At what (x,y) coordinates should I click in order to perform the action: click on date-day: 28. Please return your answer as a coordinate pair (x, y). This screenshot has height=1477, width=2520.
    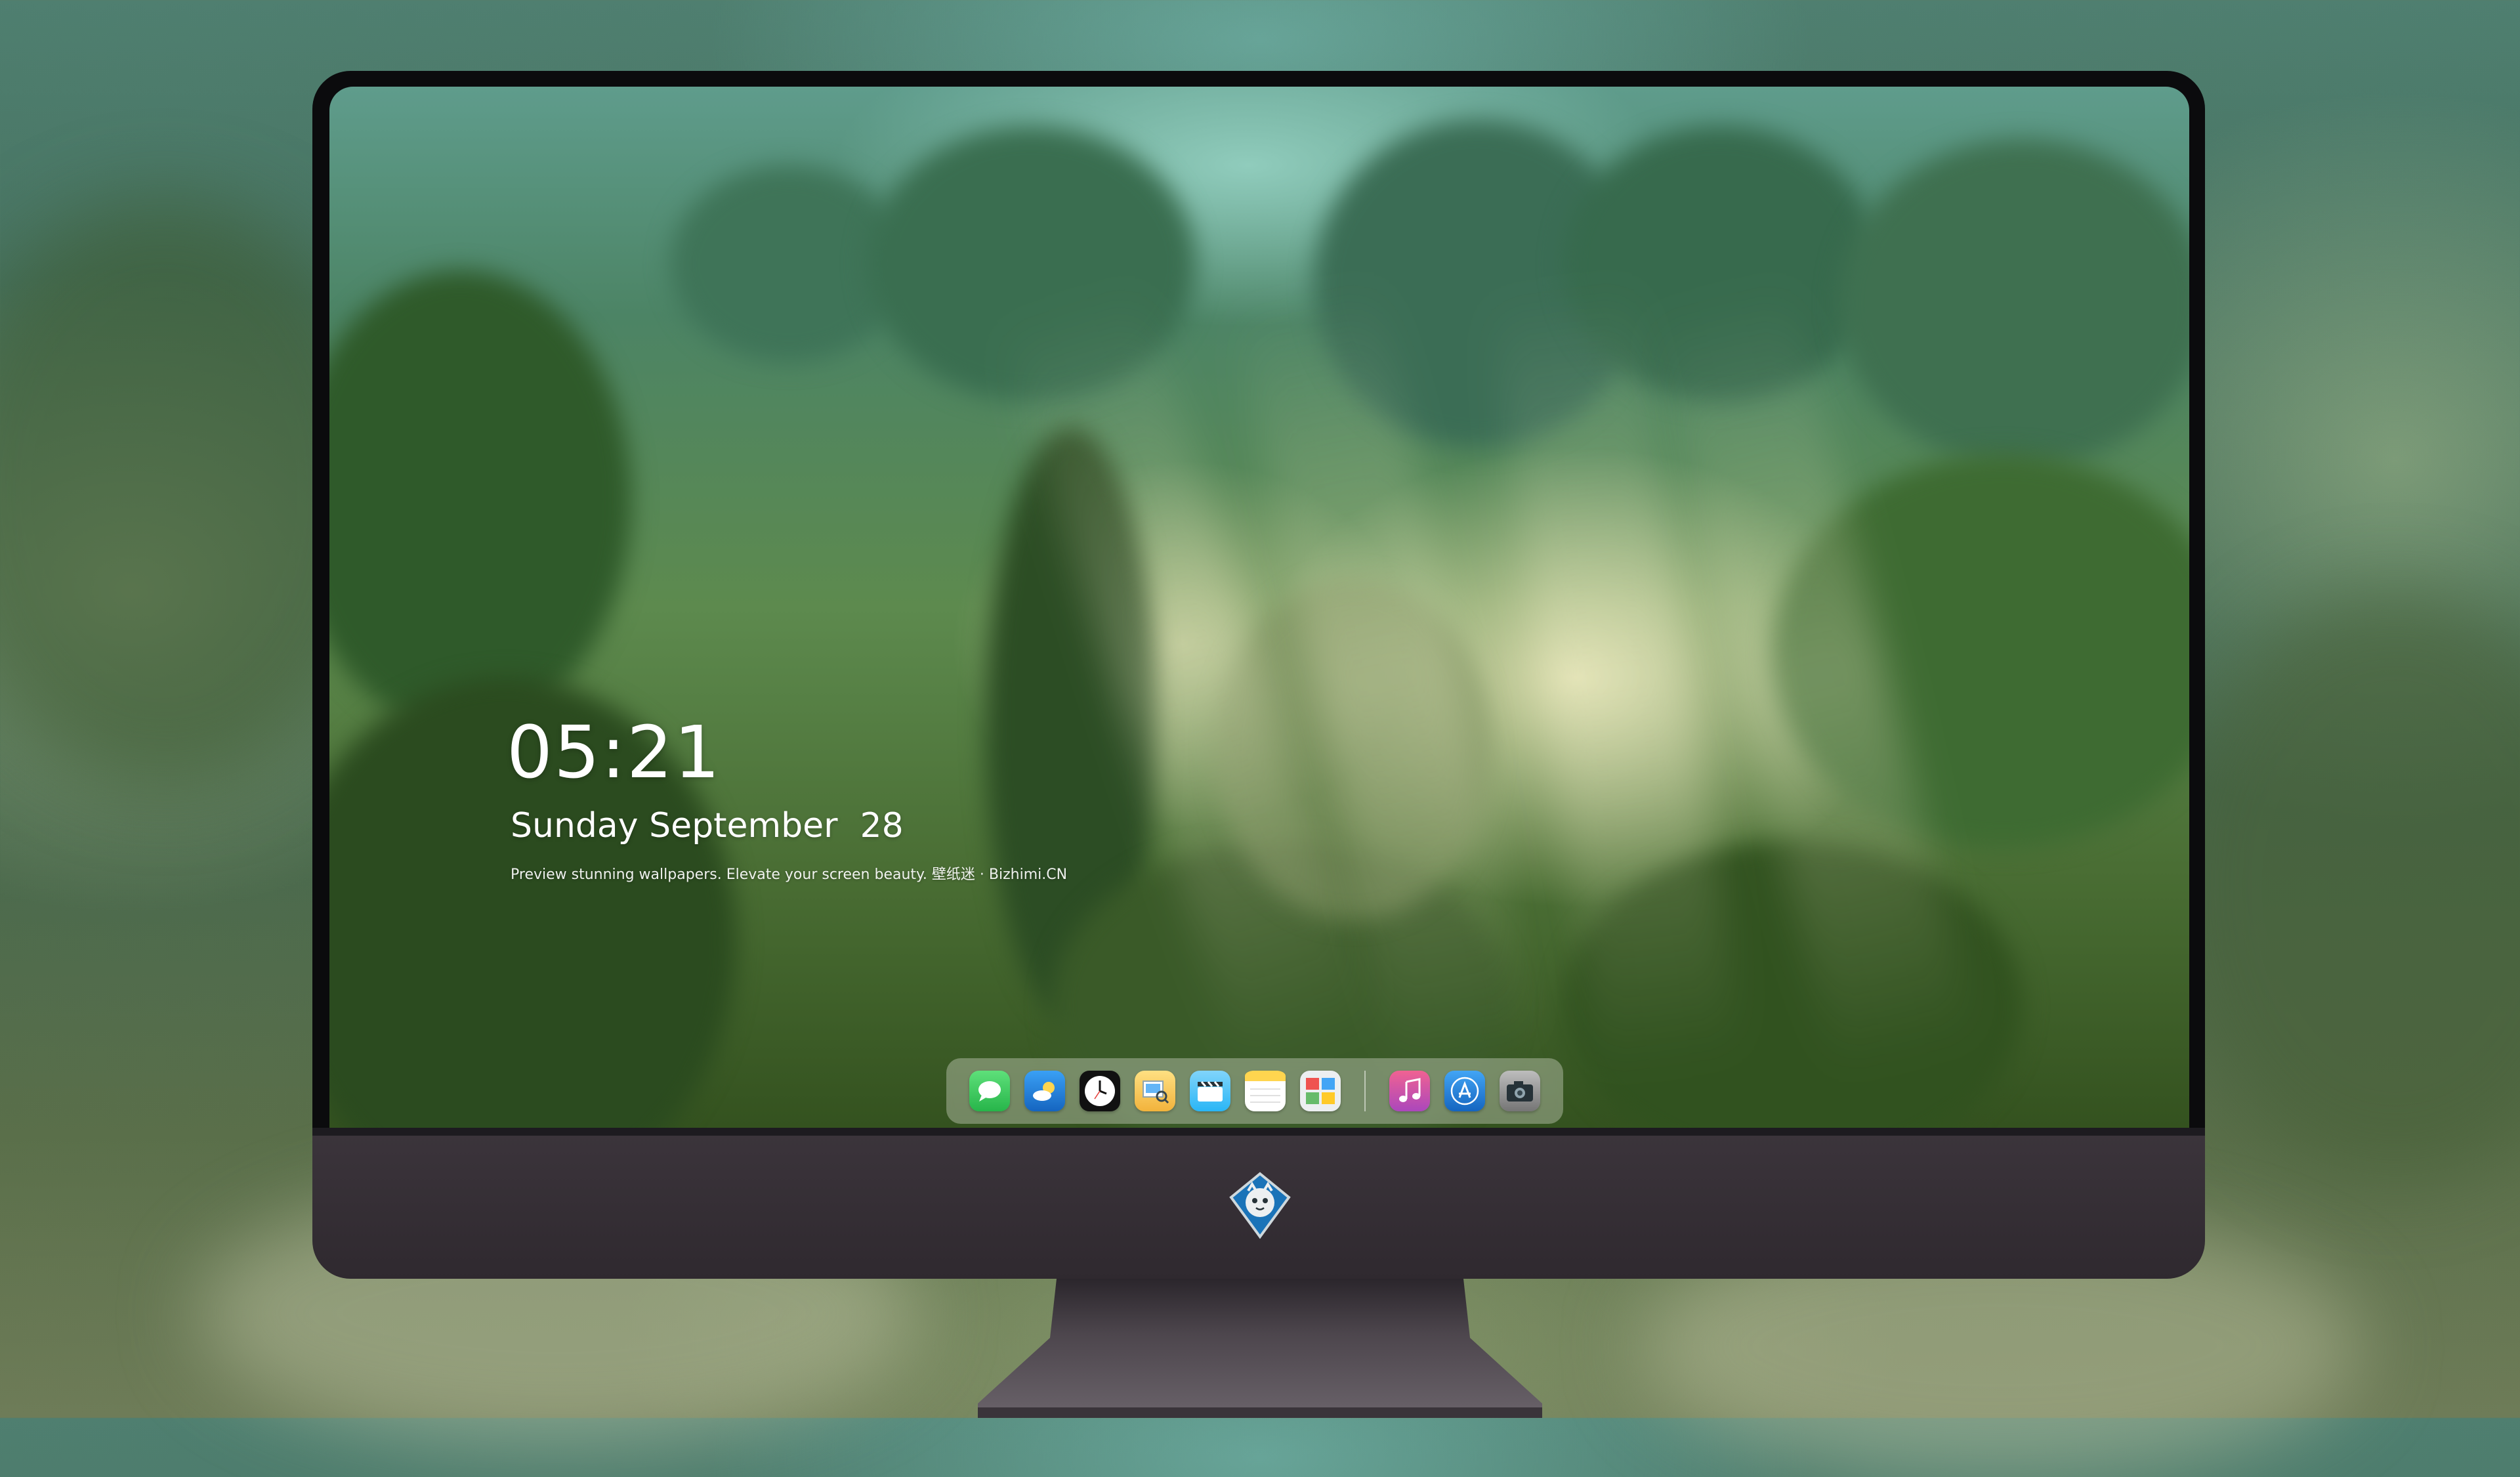
    Looking at the image, I should click on (882, 826).